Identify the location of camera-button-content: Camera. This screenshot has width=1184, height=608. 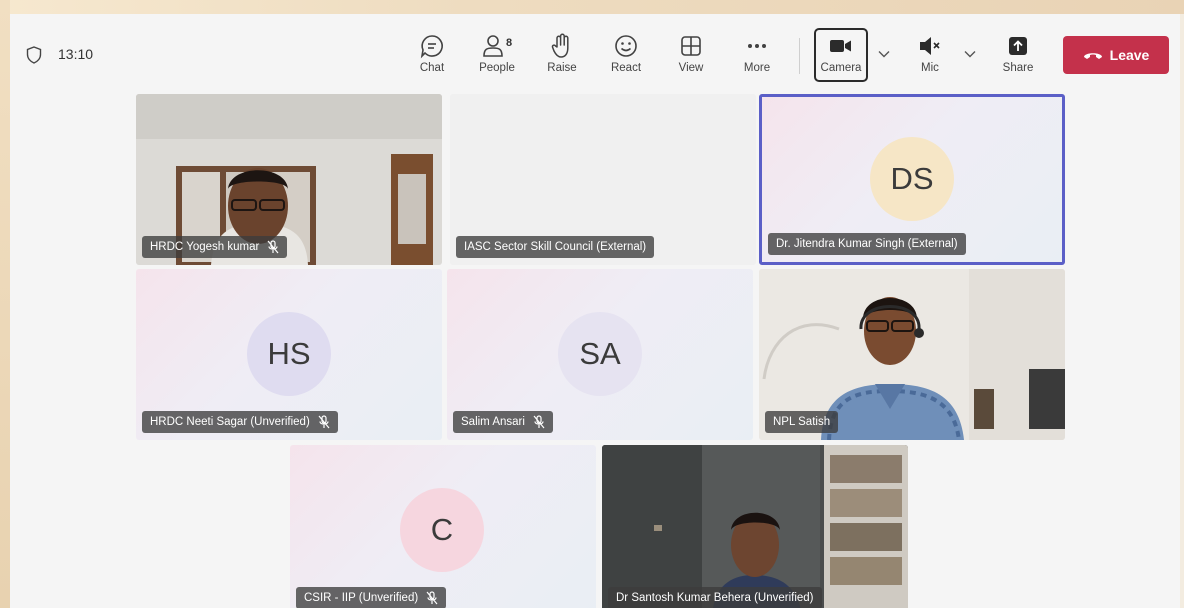
(841, 57).